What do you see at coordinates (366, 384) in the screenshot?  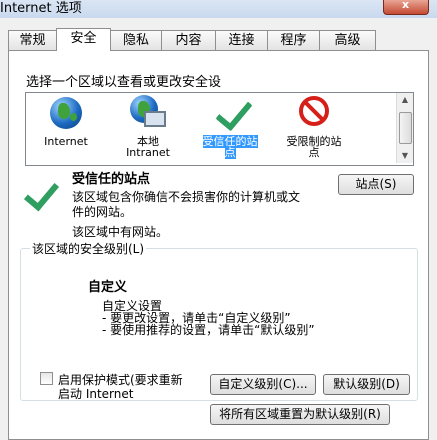 I see `default-level-button: 默认级别(D)` at bounding box center [366, 384].